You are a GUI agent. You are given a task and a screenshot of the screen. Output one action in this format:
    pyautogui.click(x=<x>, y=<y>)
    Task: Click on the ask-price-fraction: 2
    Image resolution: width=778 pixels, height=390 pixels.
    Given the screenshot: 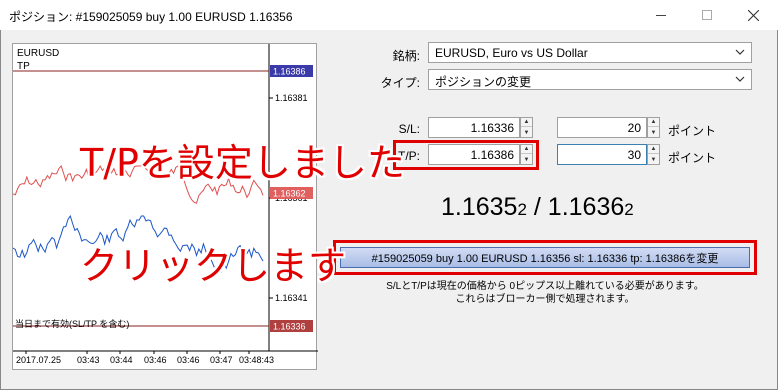 What is the action you would take?
    pyautogui.click(x=629, y=209)
    